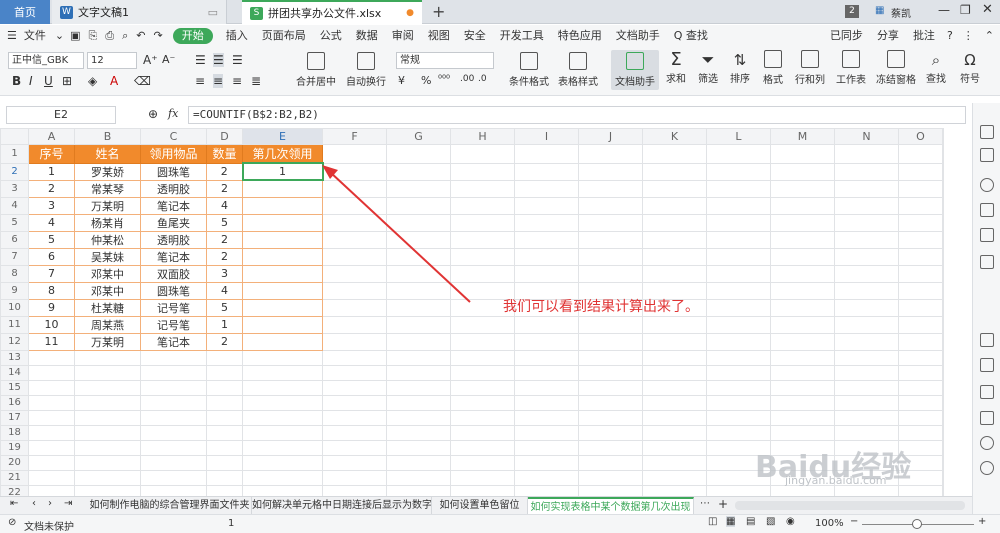 This screenshot has width=1000, height=533. Describe the element at coordinates (987, 392) in the screenshot. I see `slides-icon` at that location.